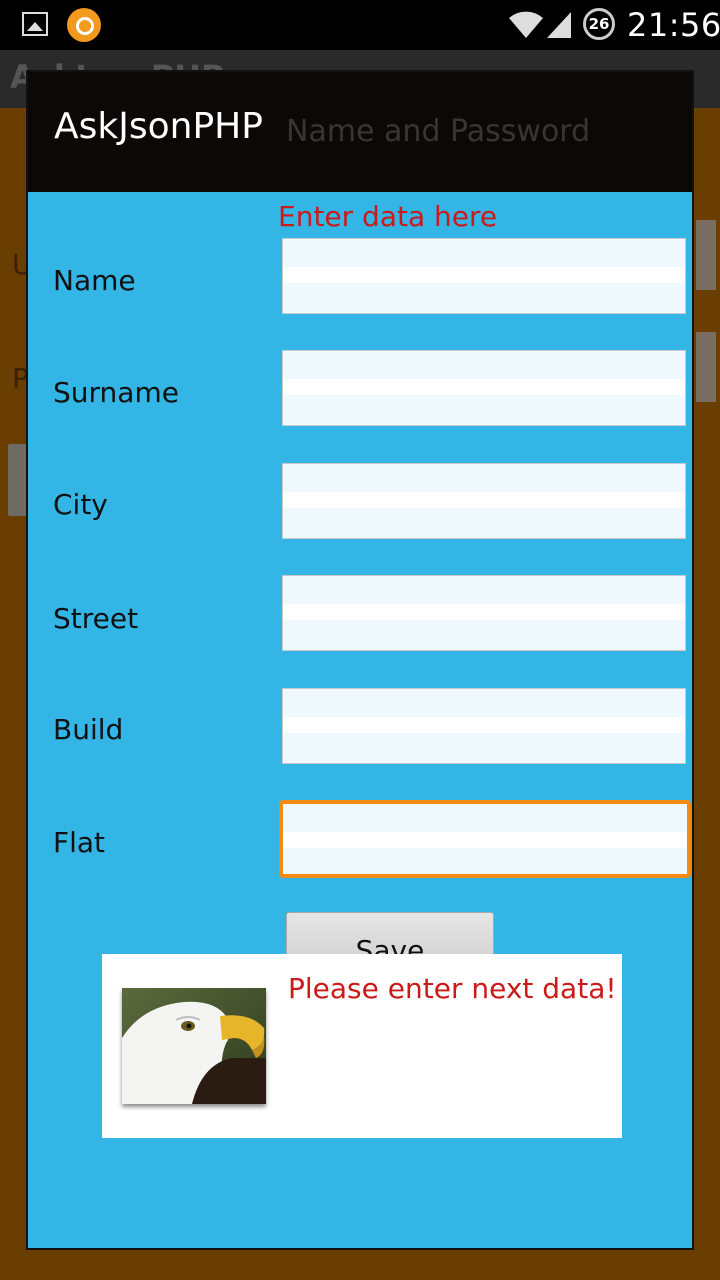 The width and height of the screenshot is (720, 1280). Describe the element at coordinates (94, 280) in the screenshot. I see `name-label: Name` at that location.